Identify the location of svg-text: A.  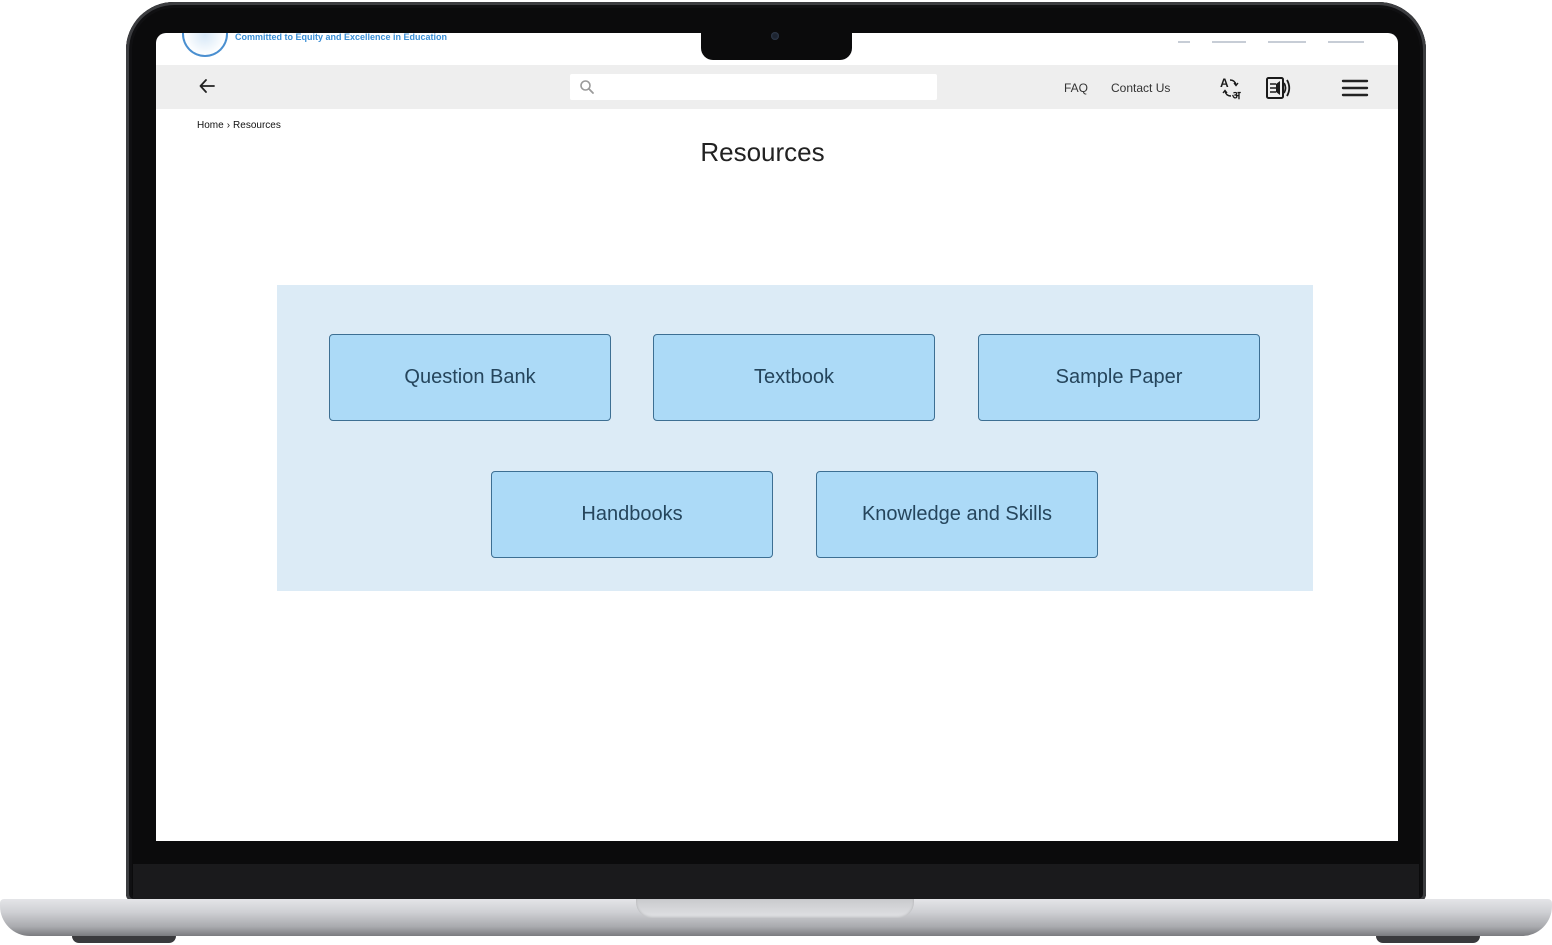
(1224, 83).